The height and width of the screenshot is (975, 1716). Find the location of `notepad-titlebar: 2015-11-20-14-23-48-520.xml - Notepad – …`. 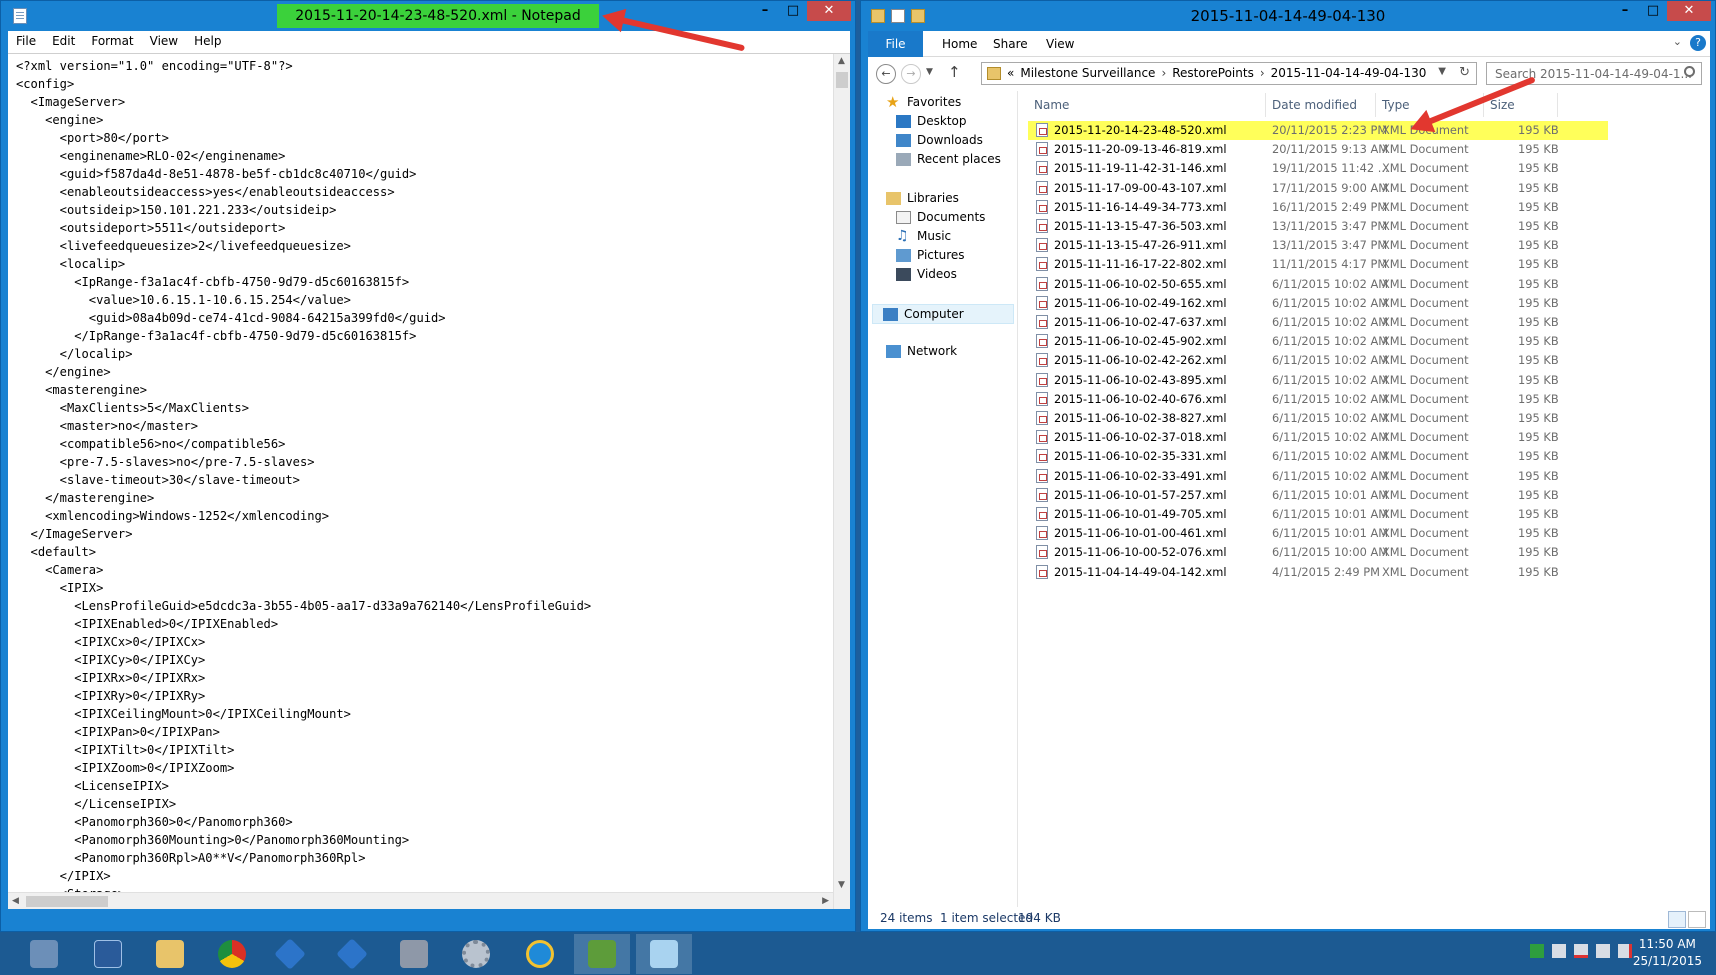

notepad-titlebar: 2015-11-20-14-23-48-520.xml - Notepad – … is located at coordinates (428, 16).